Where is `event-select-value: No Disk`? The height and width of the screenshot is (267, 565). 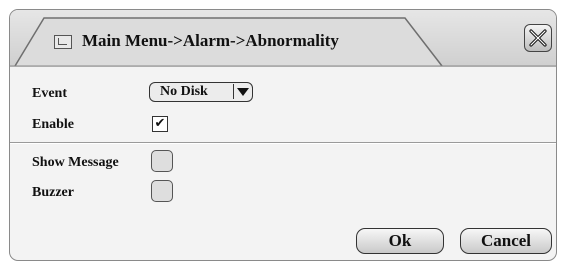 event-select-value: No Disk is located at coordinates (184, 91).